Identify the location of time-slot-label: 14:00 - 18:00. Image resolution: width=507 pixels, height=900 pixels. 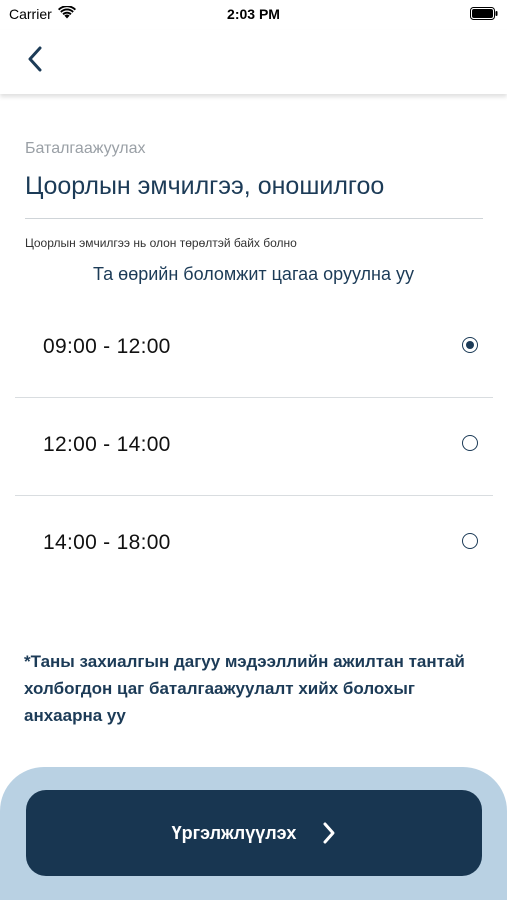
(107, 542).